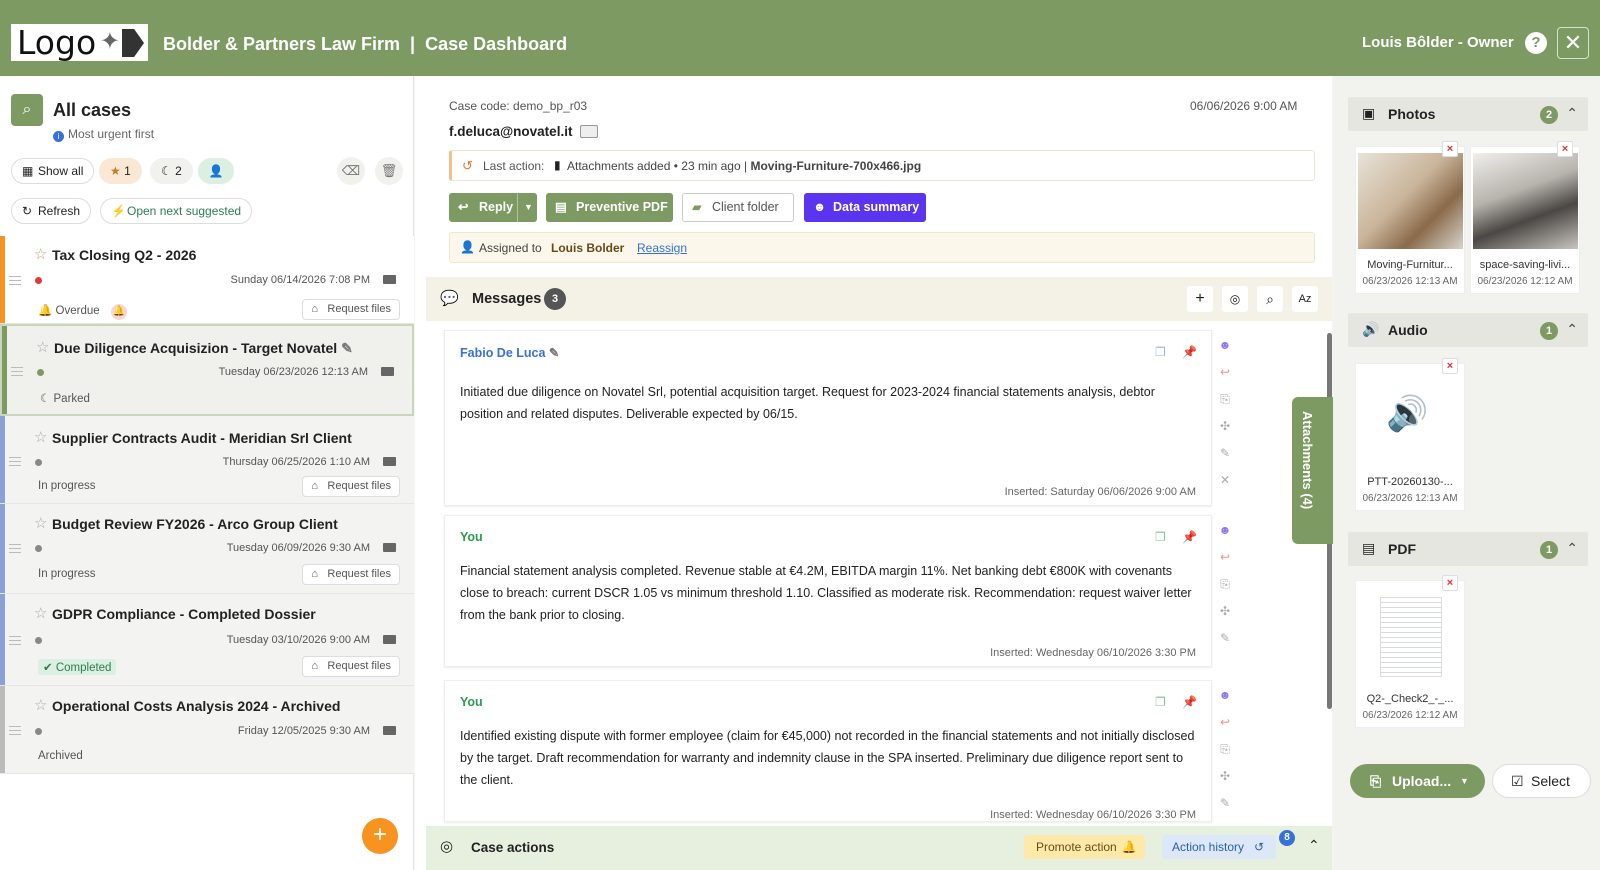  What do you see at coordinates (389, 171) in the screenshot?
I see `trash-icon: 🗑` at bounding box center [389, 171].